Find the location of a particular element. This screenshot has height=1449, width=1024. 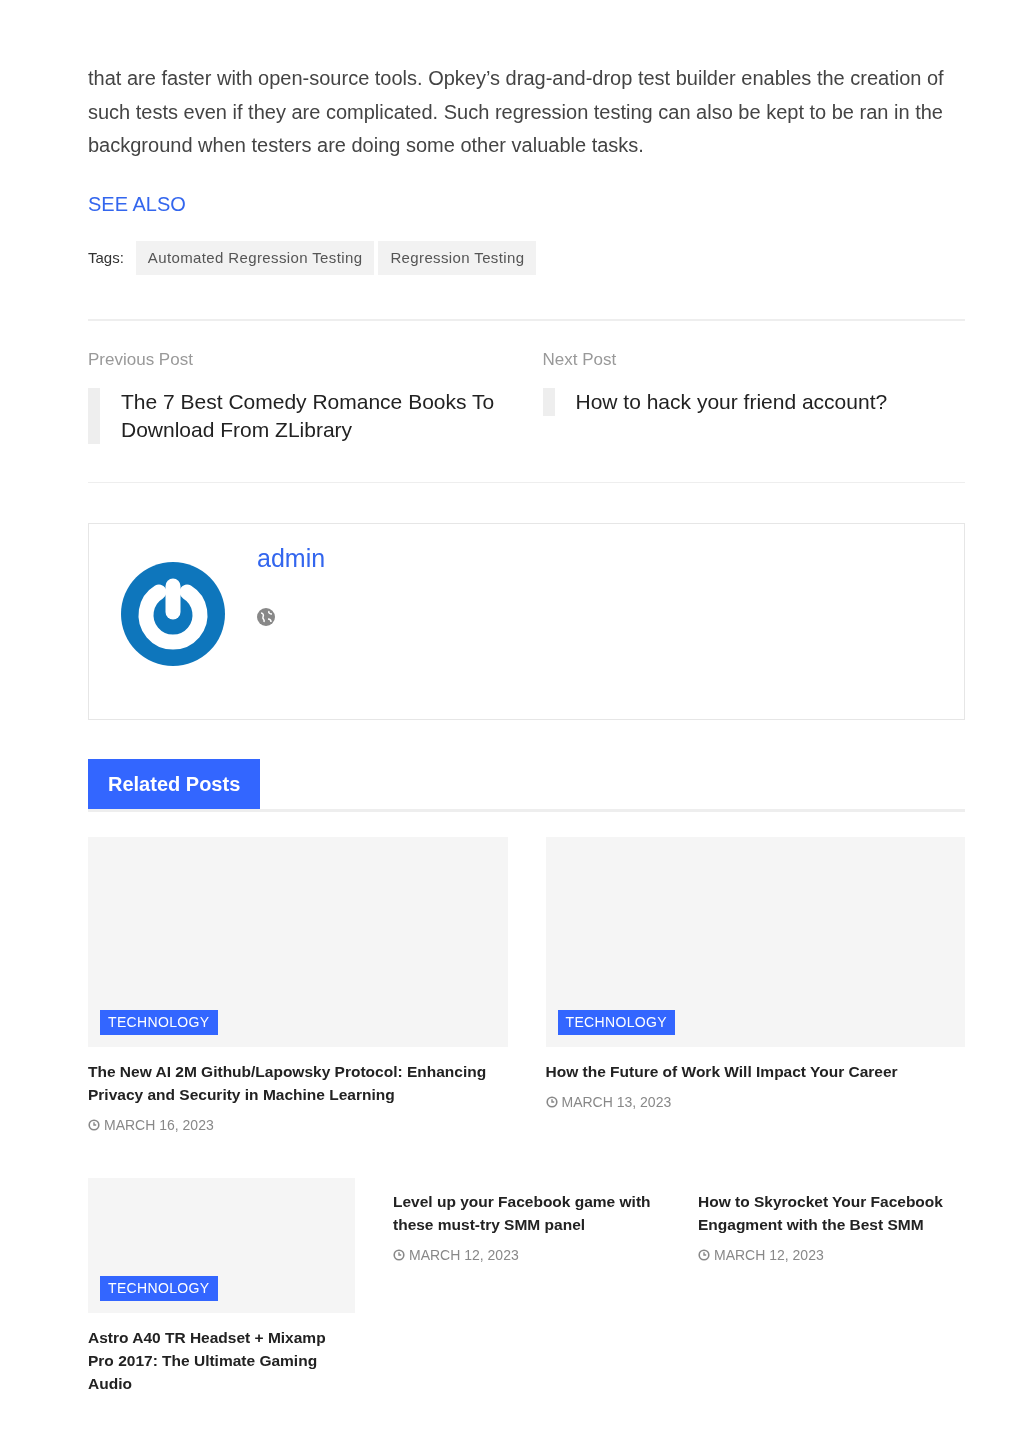

post-nav-label: Next Post is located at coordinates (580, 360).